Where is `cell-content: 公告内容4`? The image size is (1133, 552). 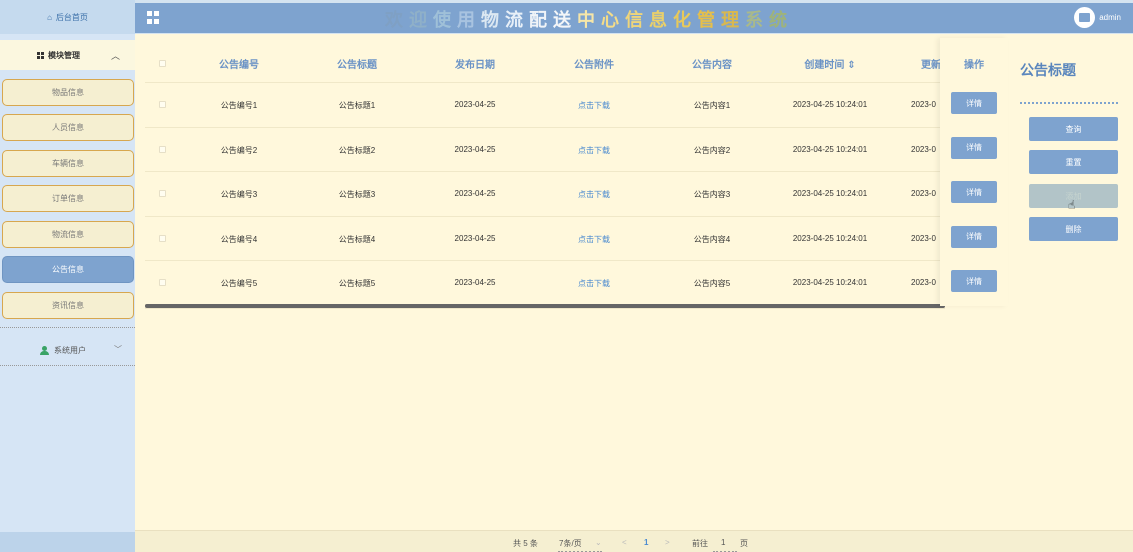
cell-content: 公告内容4 is located at coordinates (712, 239).